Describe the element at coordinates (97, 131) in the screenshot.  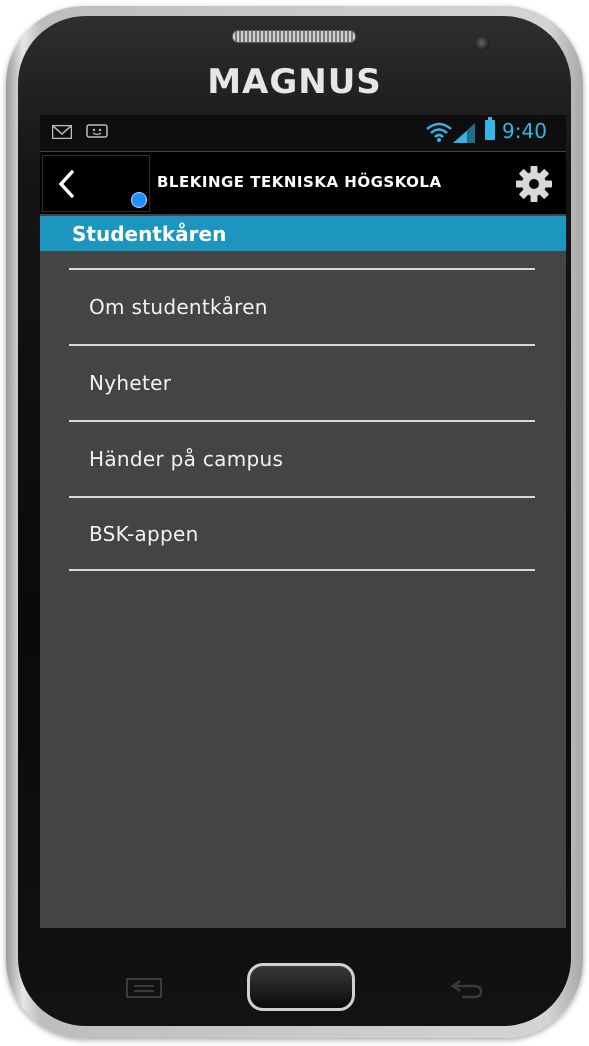
I see `message-icon` at that location.